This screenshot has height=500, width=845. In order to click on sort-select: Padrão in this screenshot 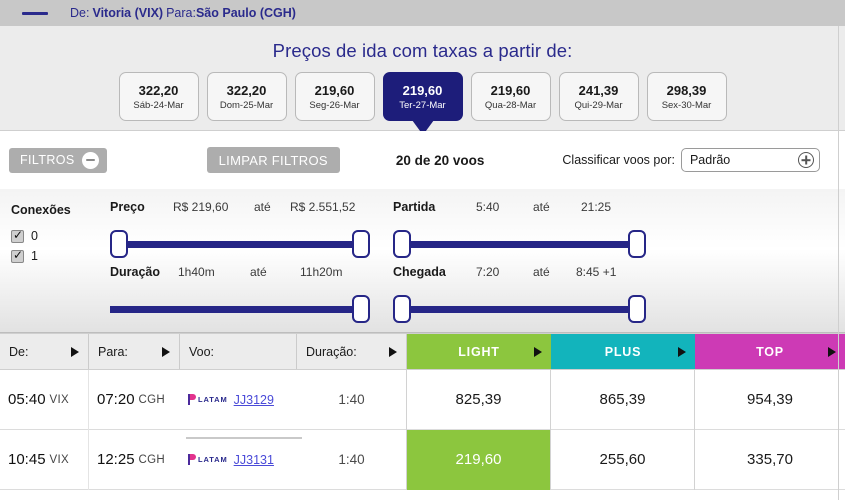, I will do `click(750, 160)`.